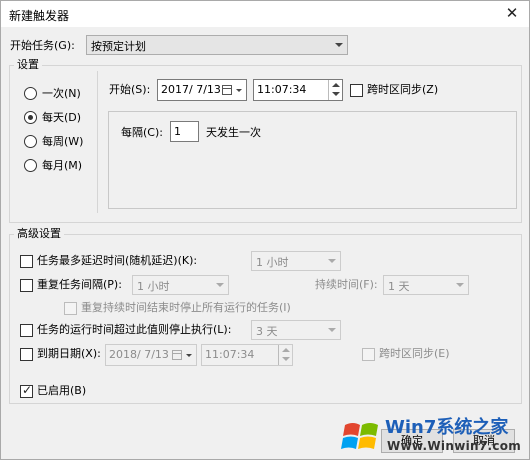 Image resolution: width=530 pixels, height=460 pixels. What do you see at coordinates (26, 330) in the screenshot?
I see `stop-if-checkbox` at bounding box center [26, 330].